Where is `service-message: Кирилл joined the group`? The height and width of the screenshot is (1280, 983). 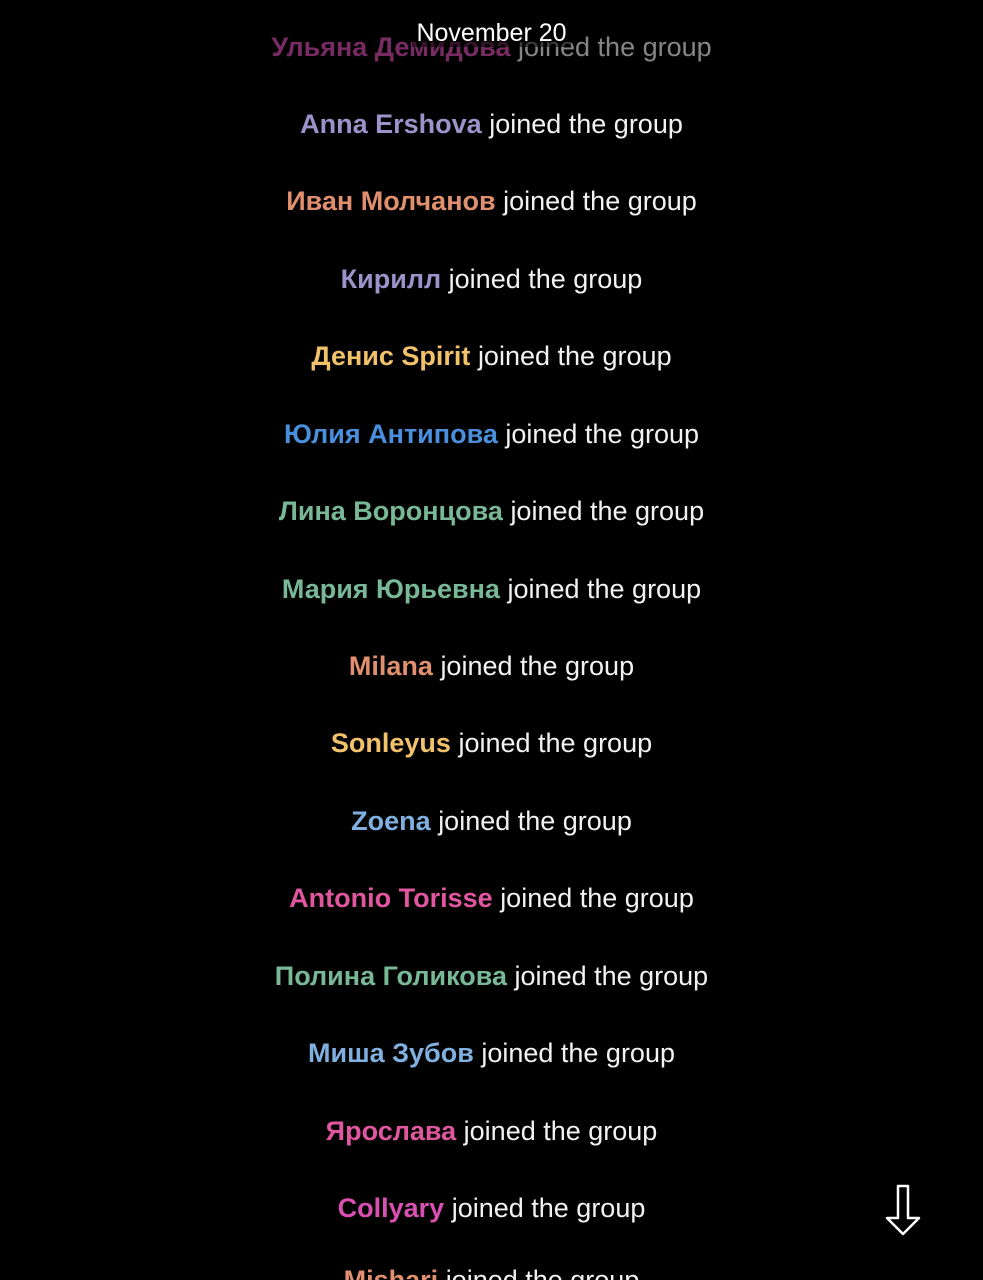 service-message: Кирилл joined the group is located at coordinates (491, 279).